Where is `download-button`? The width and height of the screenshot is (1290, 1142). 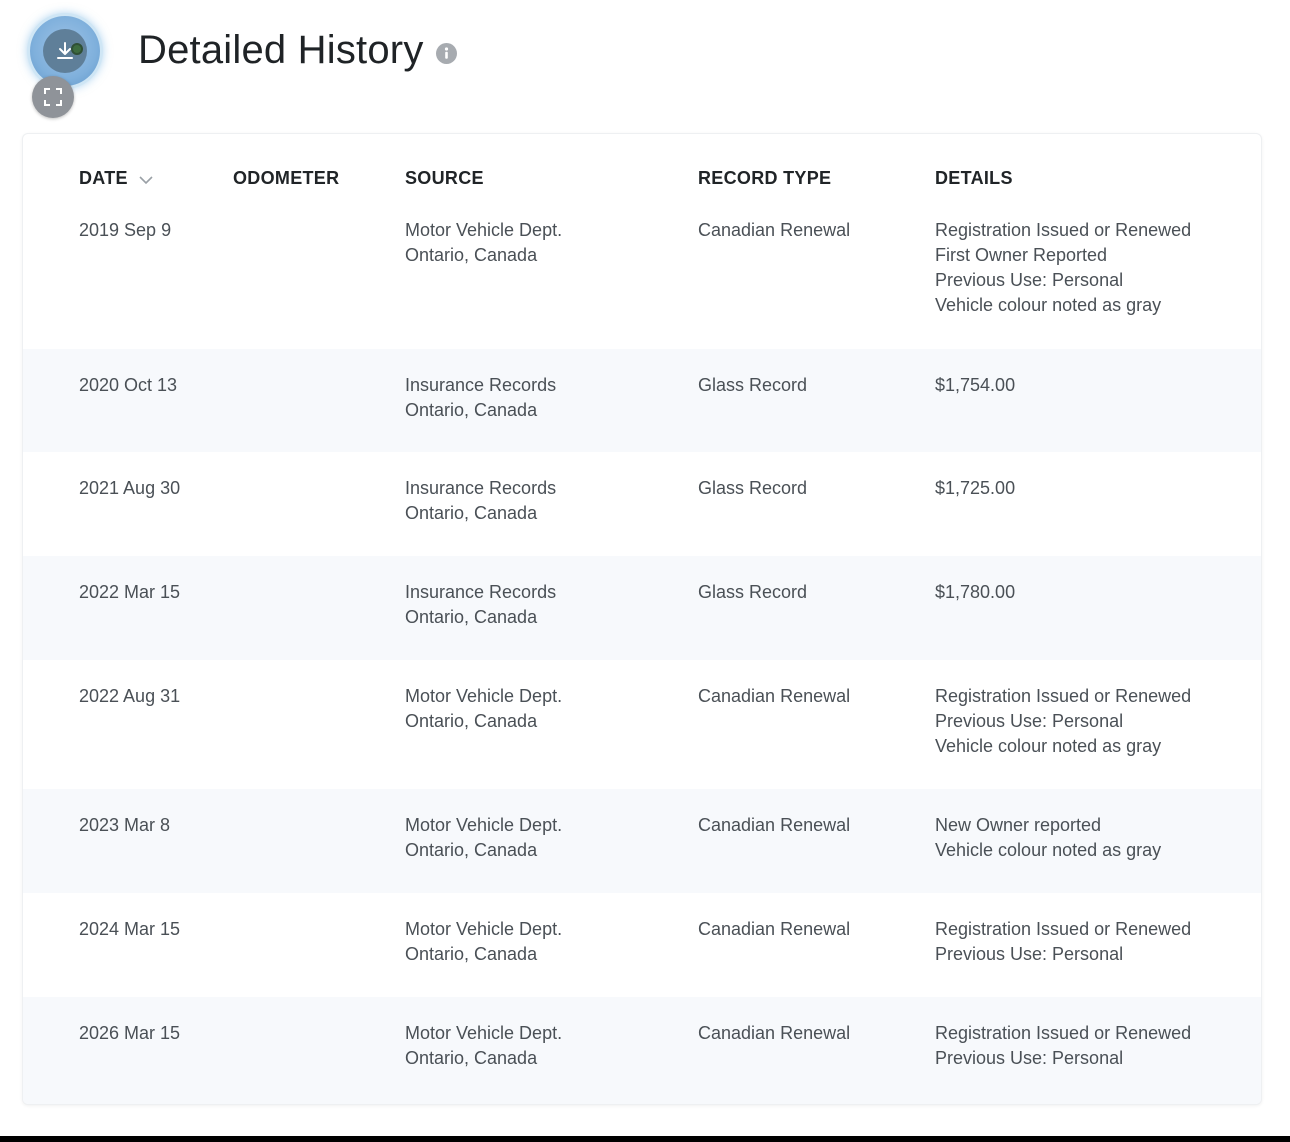 download-button is located at coordinates (65, 51).